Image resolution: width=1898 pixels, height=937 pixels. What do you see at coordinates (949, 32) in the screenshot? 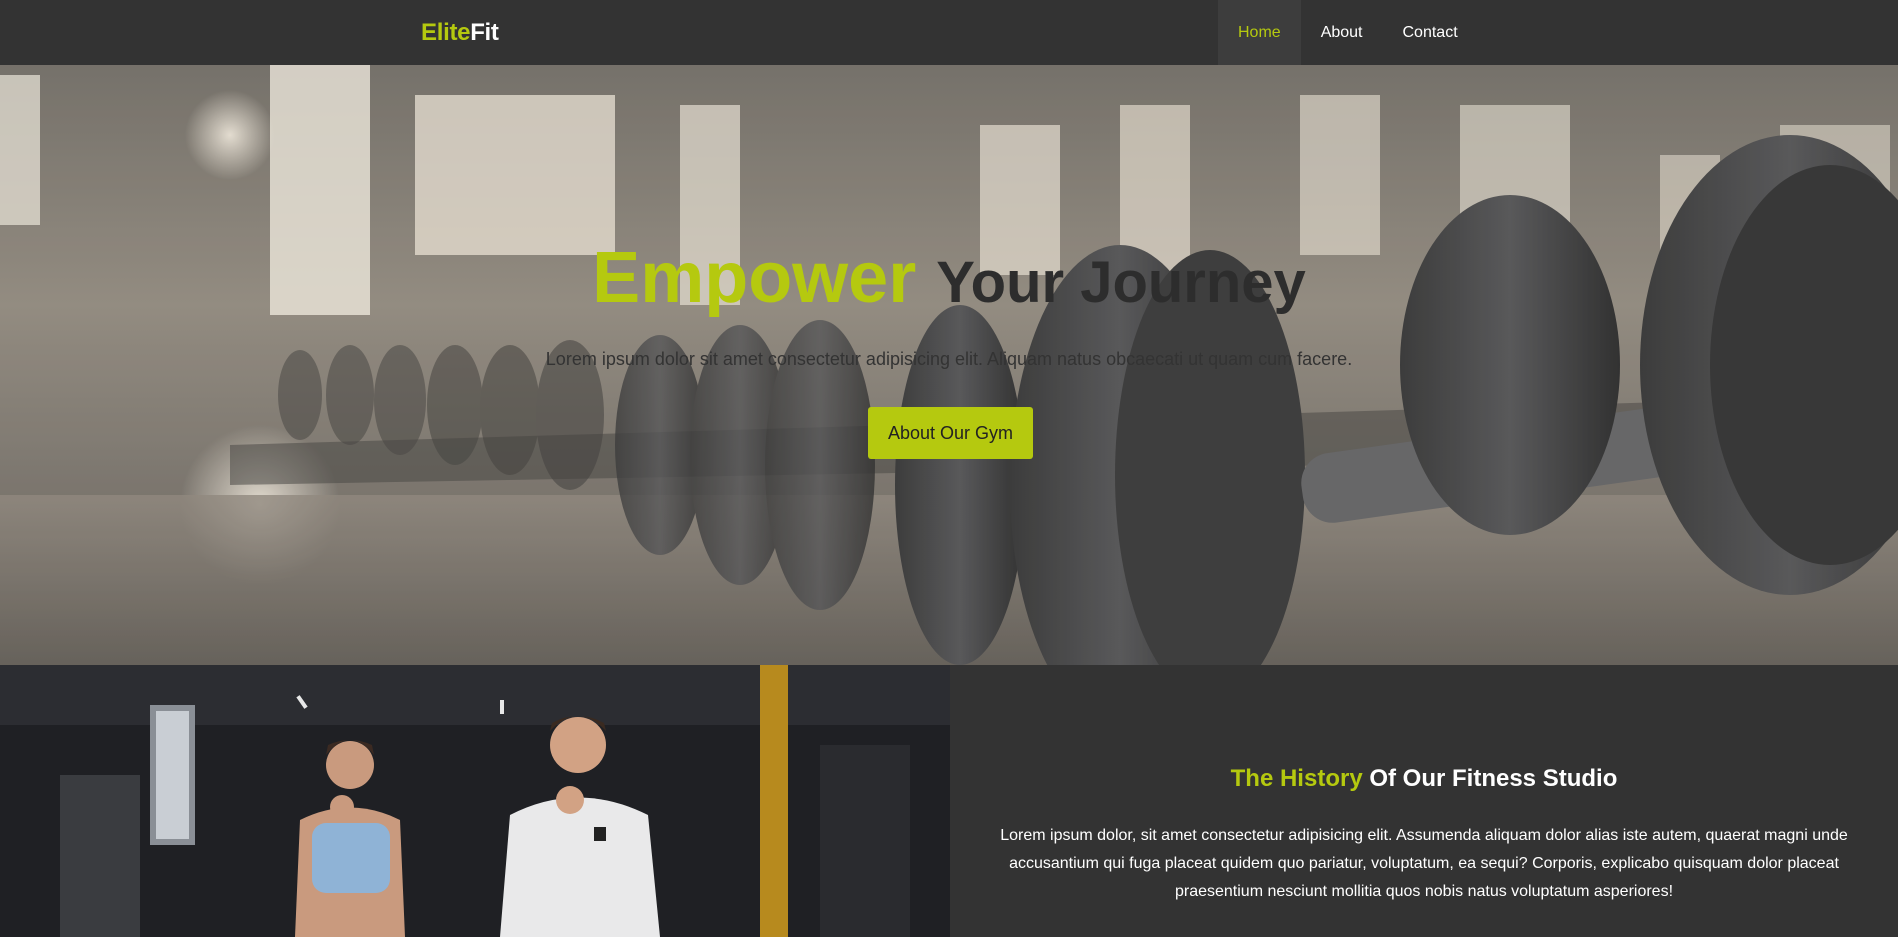
I see `navbar: EliteFit Home About Contact` at bounding box center [949, 32].